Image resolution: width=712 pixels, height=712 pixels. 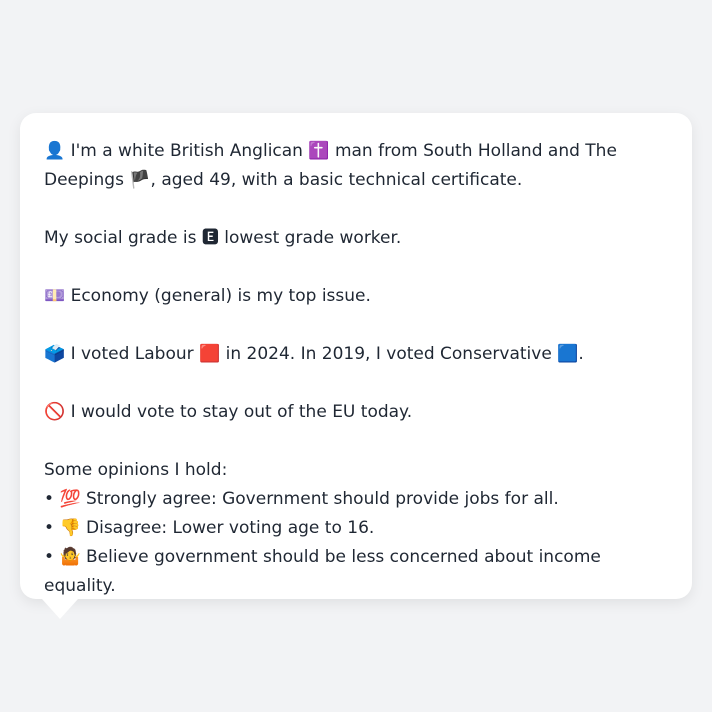 What do you see at coordinates (227, 528) in the screenshot?
I see `opinion-text: Disagree: Lower voting age to 16.` at bounding box center [227, 528].